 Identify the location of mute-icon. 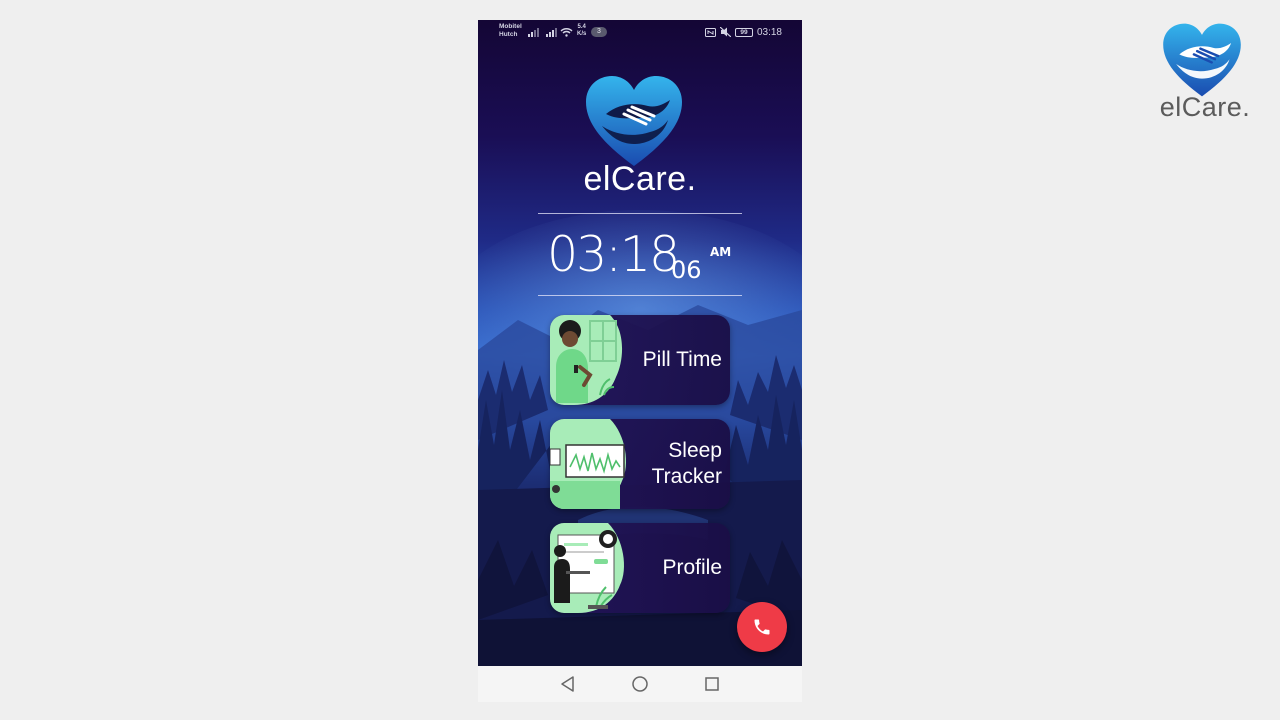
(725, 32).